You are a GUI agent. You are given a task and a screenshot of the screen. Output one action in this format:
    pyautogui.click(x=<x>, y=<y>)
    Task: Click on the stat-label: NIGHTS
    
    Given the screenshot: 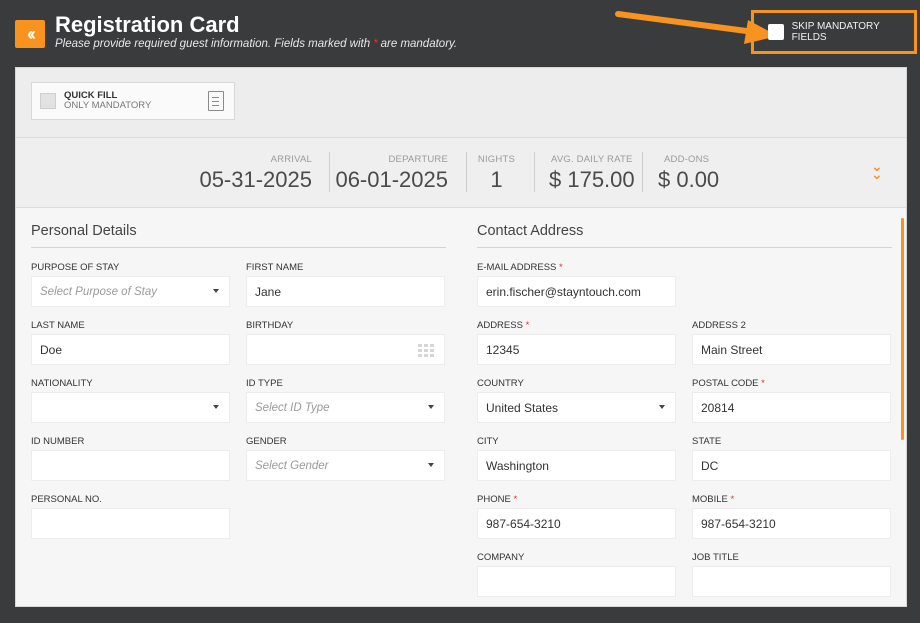 What is the action you would take?
    pyautogui.click(x=496, y=159)
    